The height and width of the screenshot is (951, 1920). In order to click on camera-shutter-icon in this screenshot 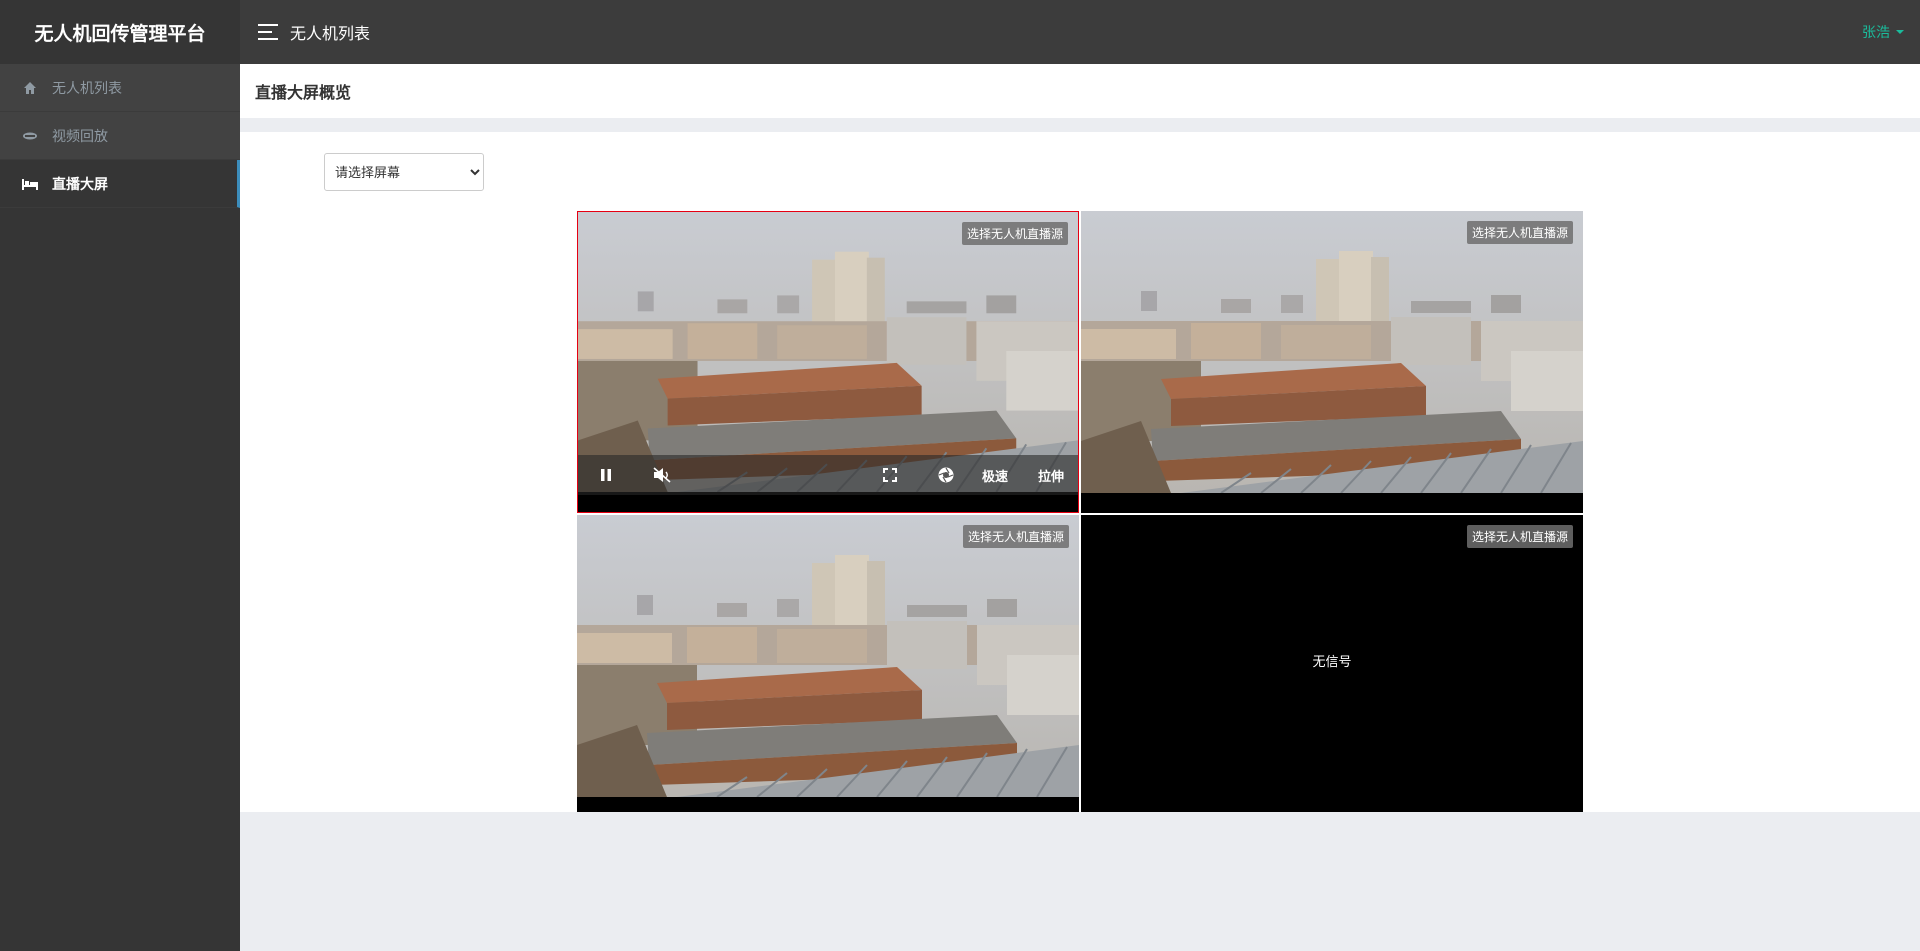, I will do `click(946, 475)`.